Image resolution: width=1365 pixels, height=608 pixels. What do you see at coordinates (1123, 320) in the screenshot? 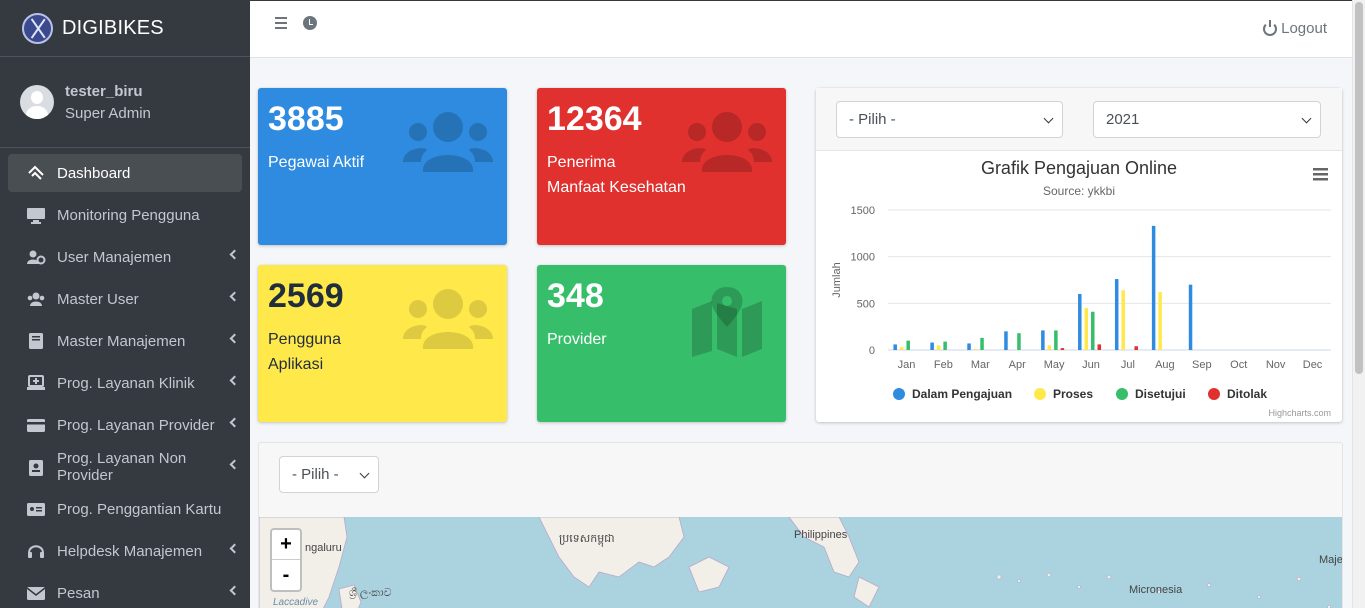
I see `chart-bar-proses-jul` at bounding box center [1123, 320].